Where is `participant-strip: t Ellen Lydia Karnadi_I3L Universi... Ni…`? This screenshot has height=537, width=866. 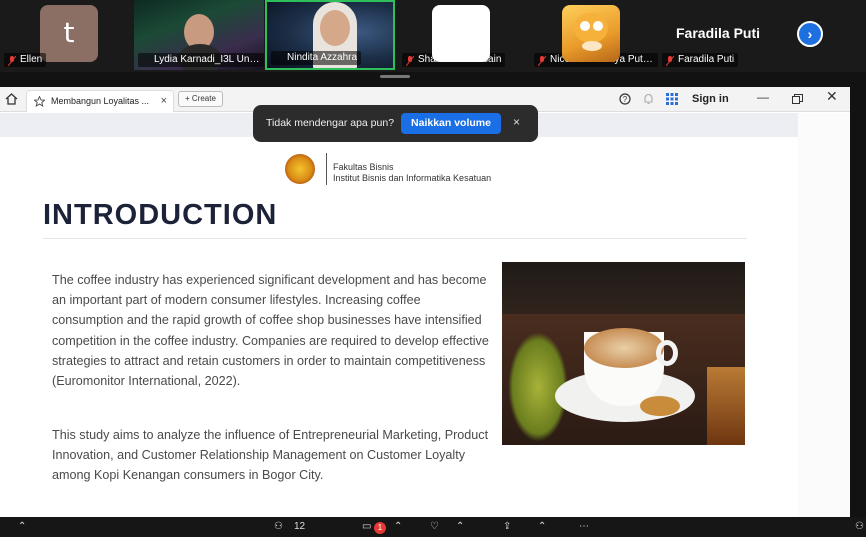
participant-strip: t Ellen Lydia Karnadi_I3L Universi... Ni… is located at coordinates (433, 36).